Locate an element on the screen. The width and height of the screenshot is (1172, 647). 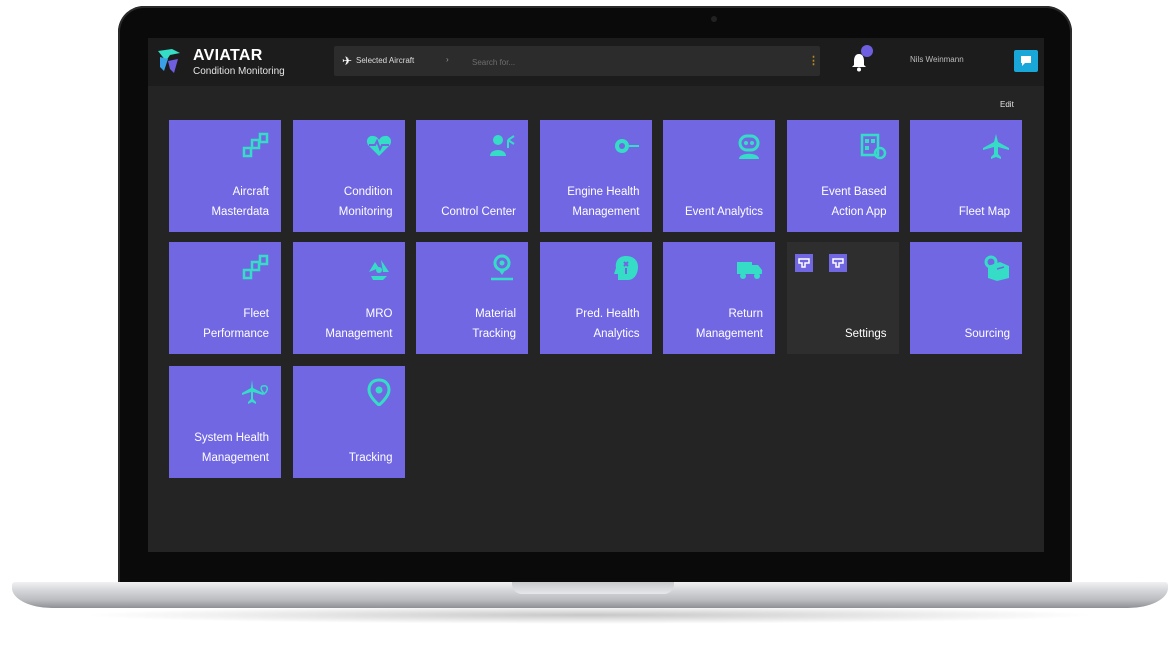
tile-control-center: Control Center is located at coordinates (472, 176).